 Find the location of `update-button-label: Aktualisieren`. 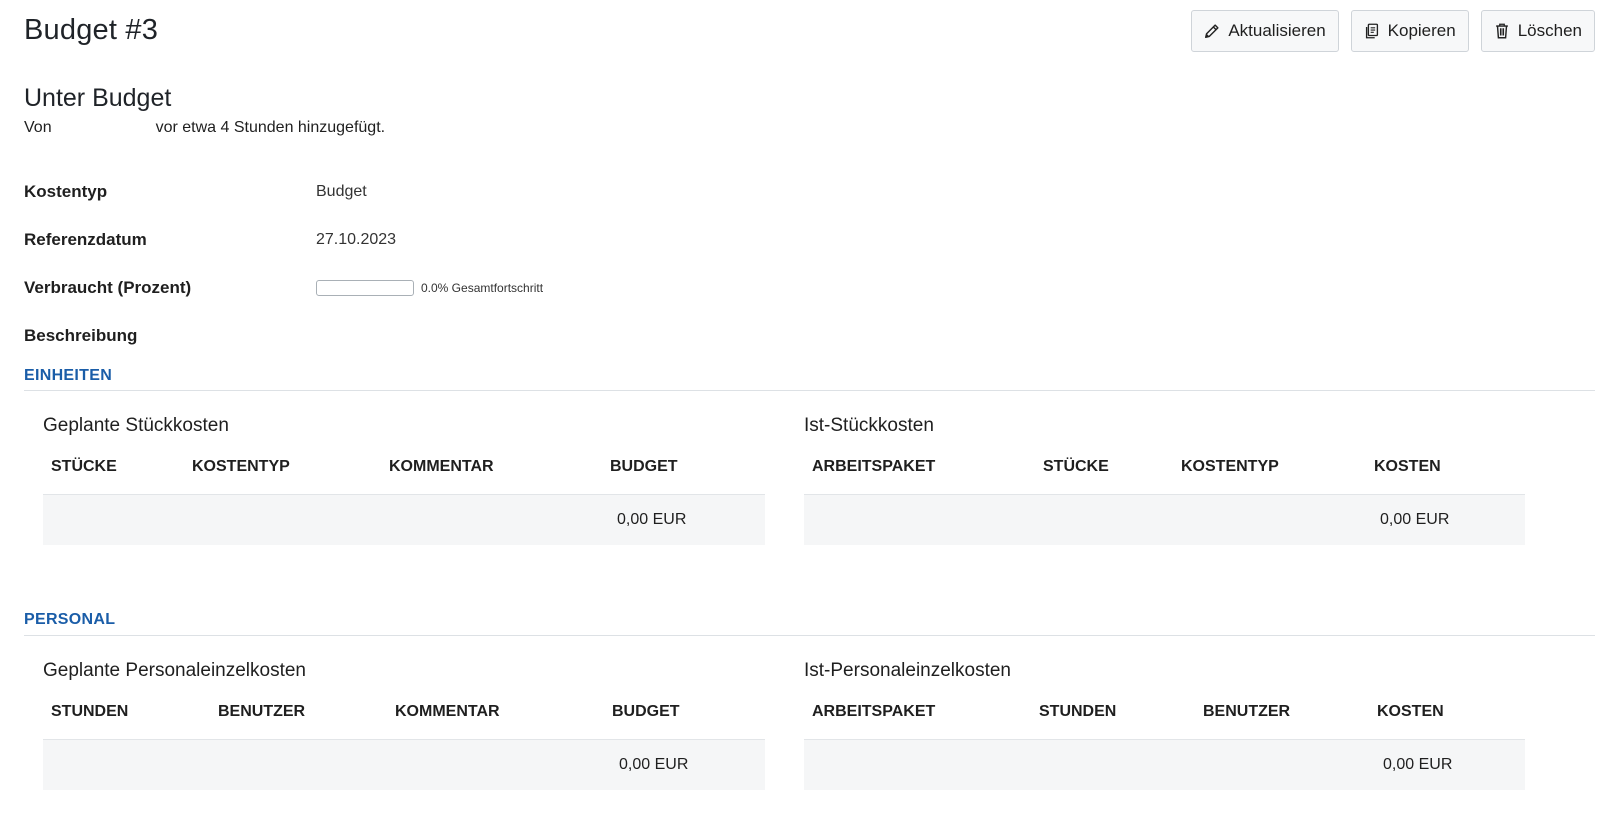

update-button-label: Aktualisieren is located at coordinates (1277, 30).